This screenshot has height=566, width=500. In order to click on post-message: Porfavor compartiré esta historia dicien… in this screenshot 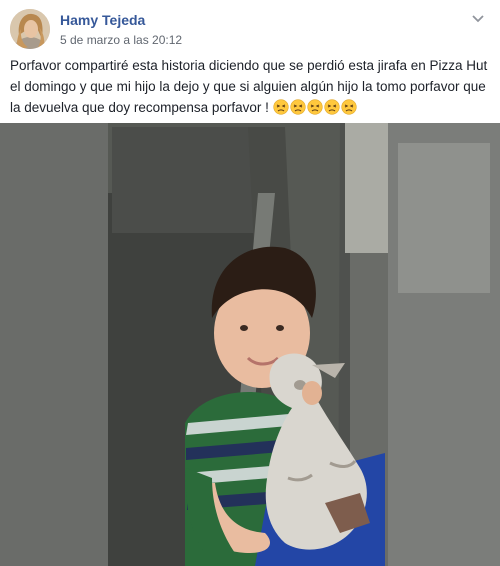, I will do `click(249, 86)`.